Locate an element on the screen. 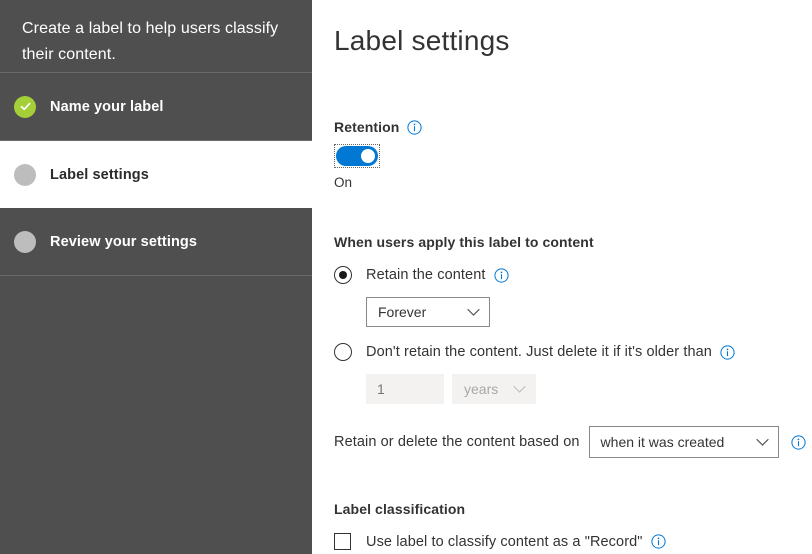 The height and width of the screenshot is (554, 812). delete-age-row: years is located at coordinates (589, 389).